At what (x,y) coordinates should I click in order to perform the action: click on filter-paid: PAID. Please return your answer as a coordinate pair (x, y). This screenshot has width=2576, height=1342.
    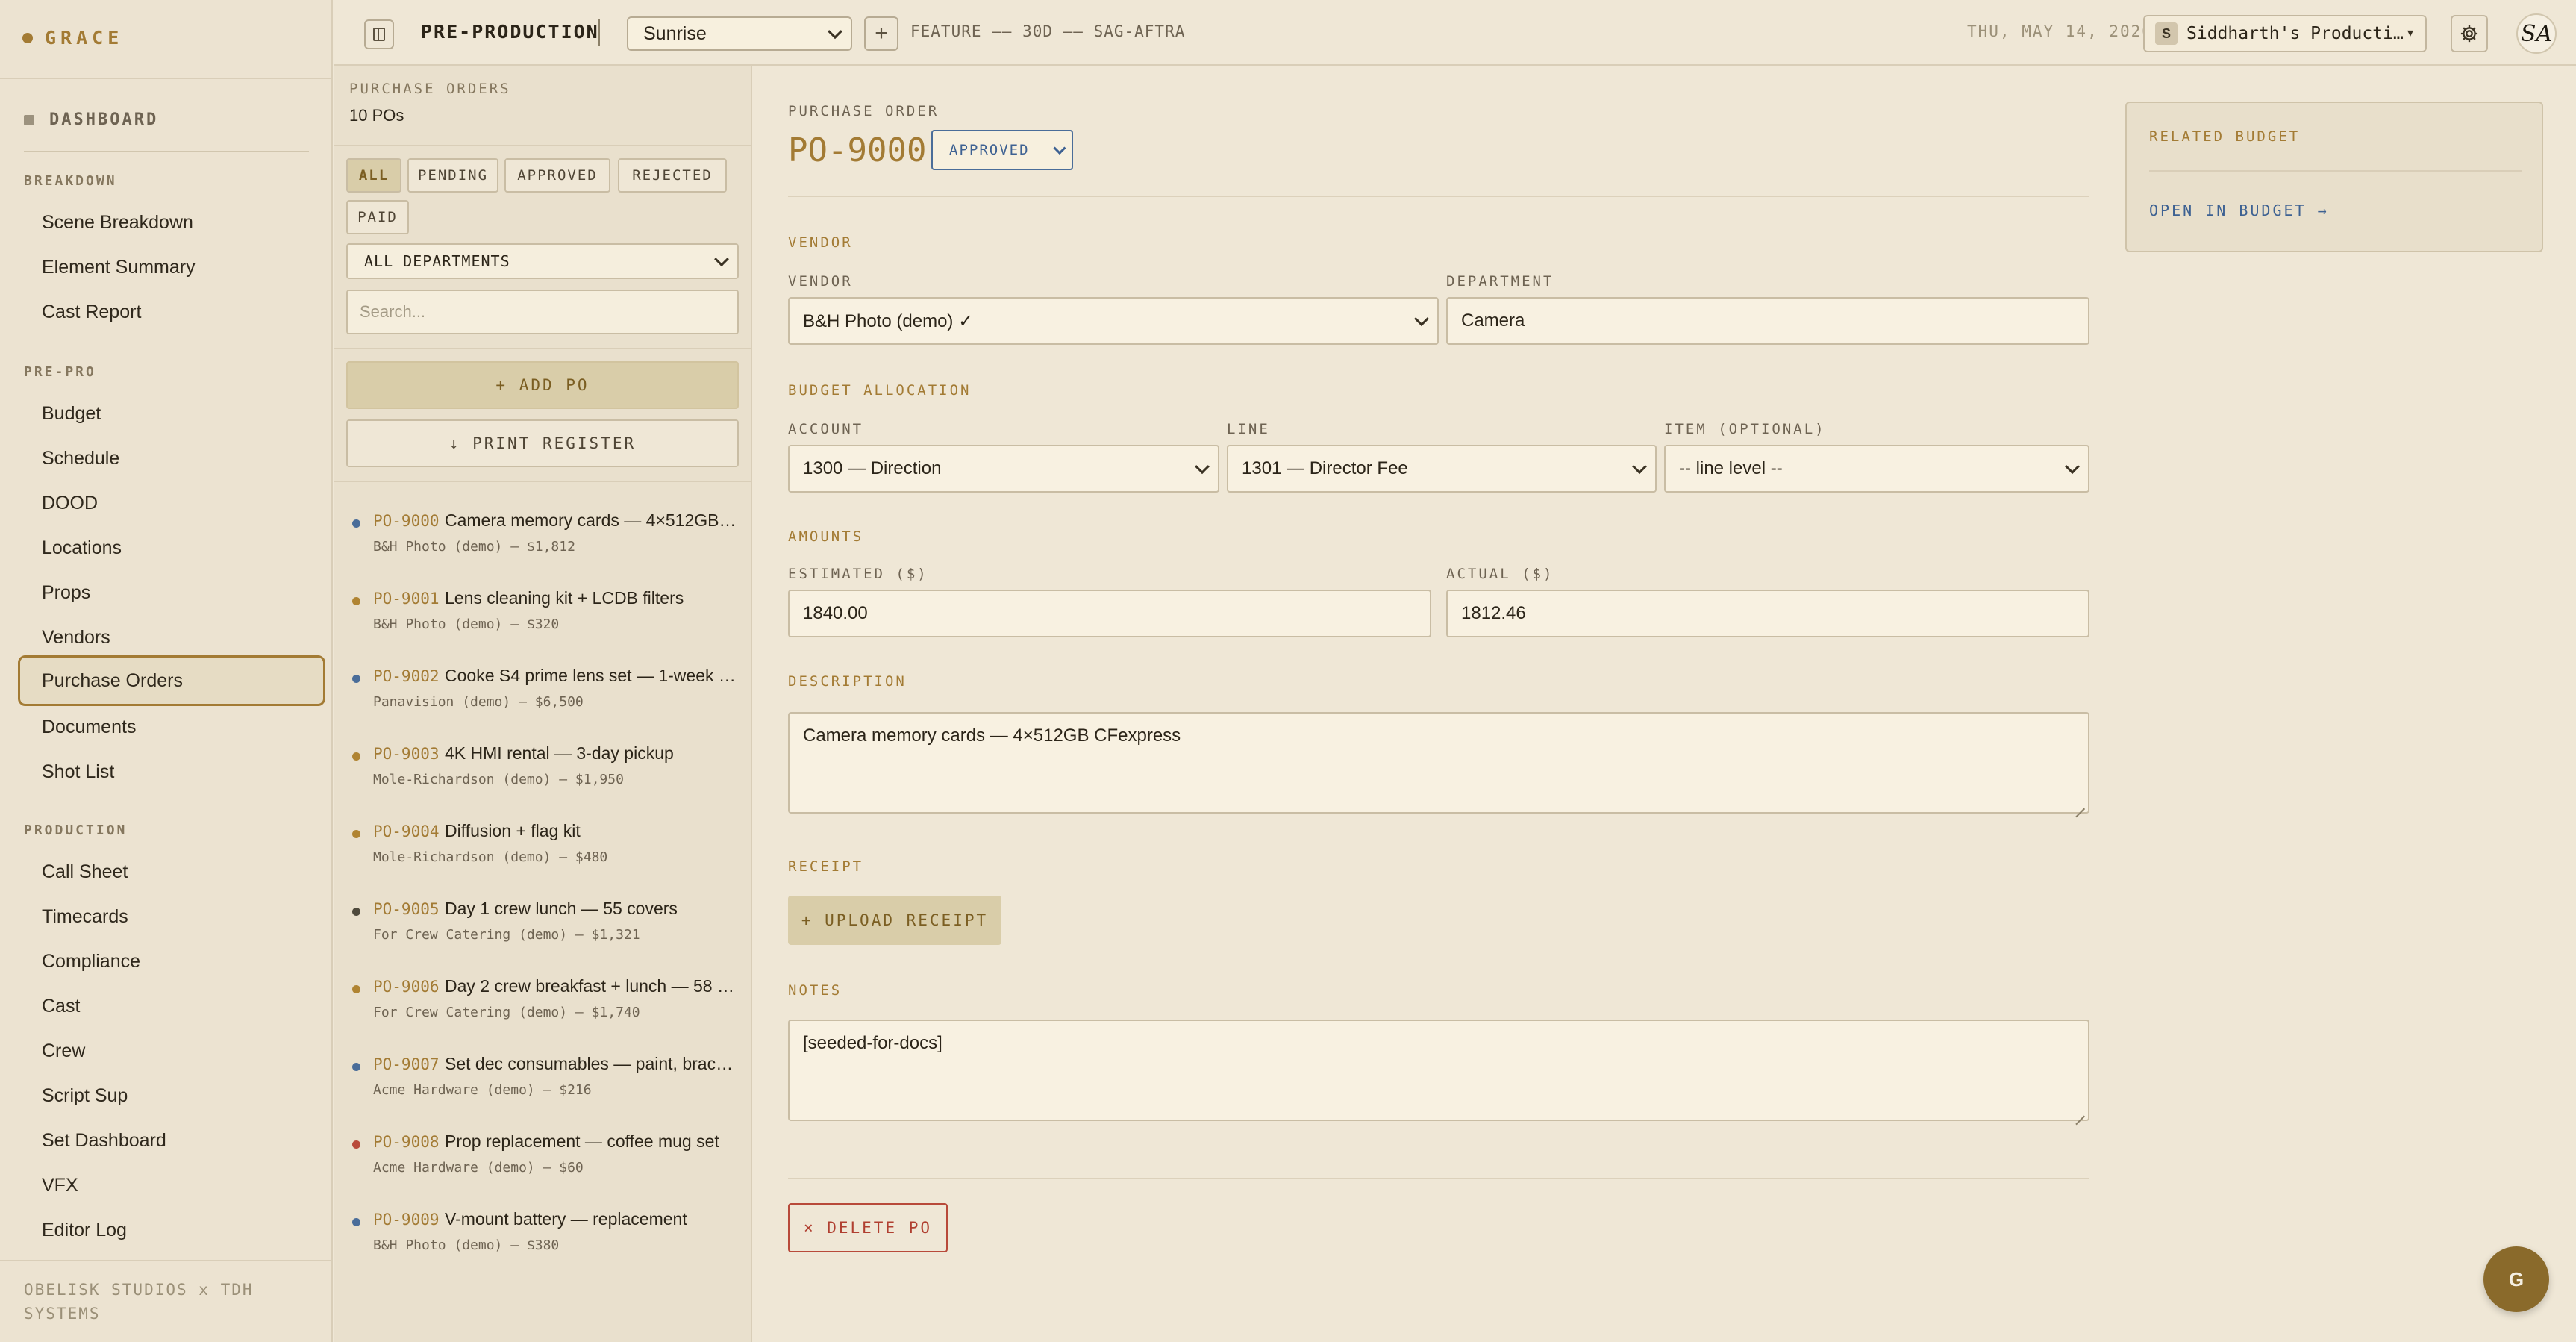
    Looking at the image, I should click on (377, 217).